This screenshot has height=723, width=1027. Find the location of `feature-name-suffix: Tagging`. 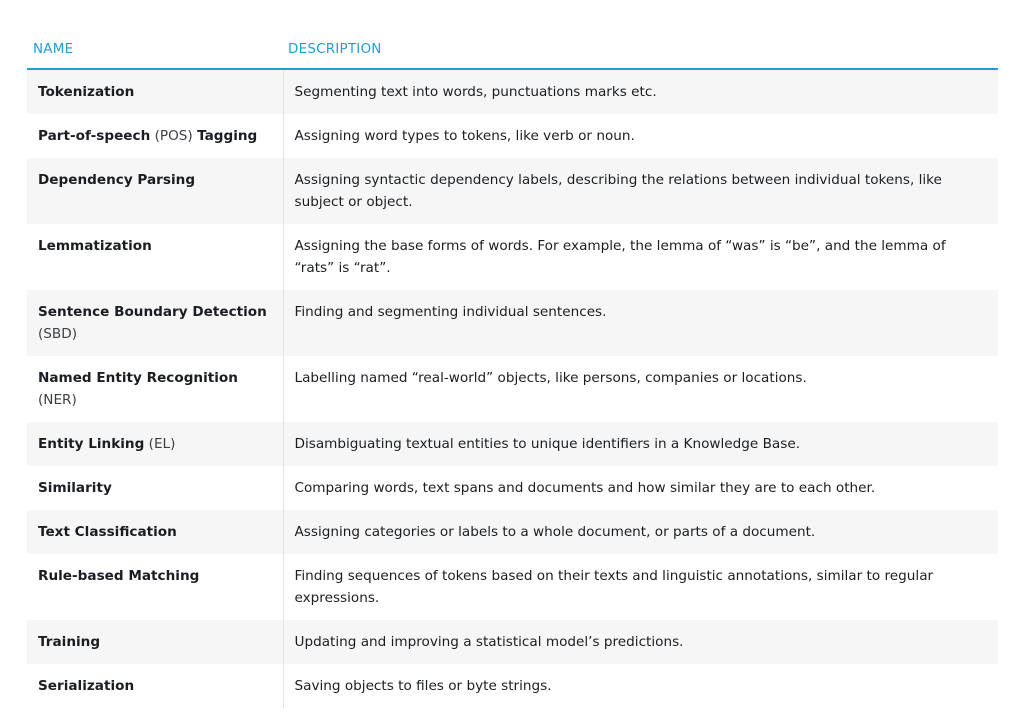

feature-name-suffix: Tagging is located at coordinates (227, 136).